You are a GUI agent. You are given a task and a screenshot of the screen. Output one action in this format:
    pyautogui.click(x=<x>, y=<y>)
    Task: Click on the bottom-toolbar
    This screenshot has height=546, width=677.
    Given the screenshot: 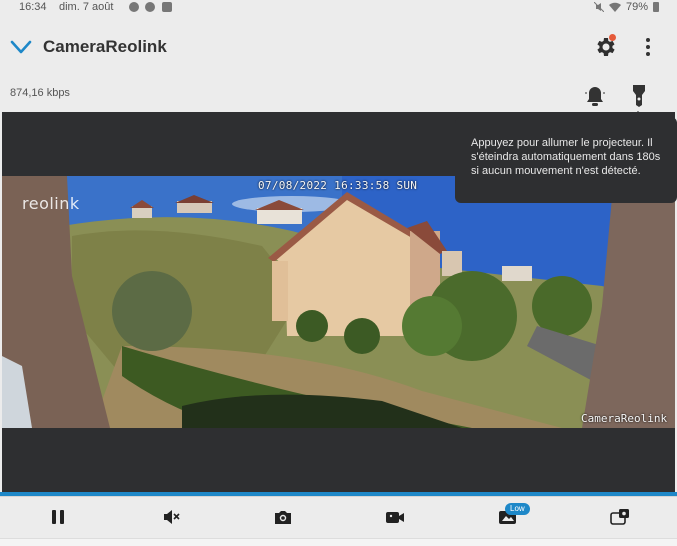 What is the action you would take?
    pyautogui.click(x=338, y=517)
    